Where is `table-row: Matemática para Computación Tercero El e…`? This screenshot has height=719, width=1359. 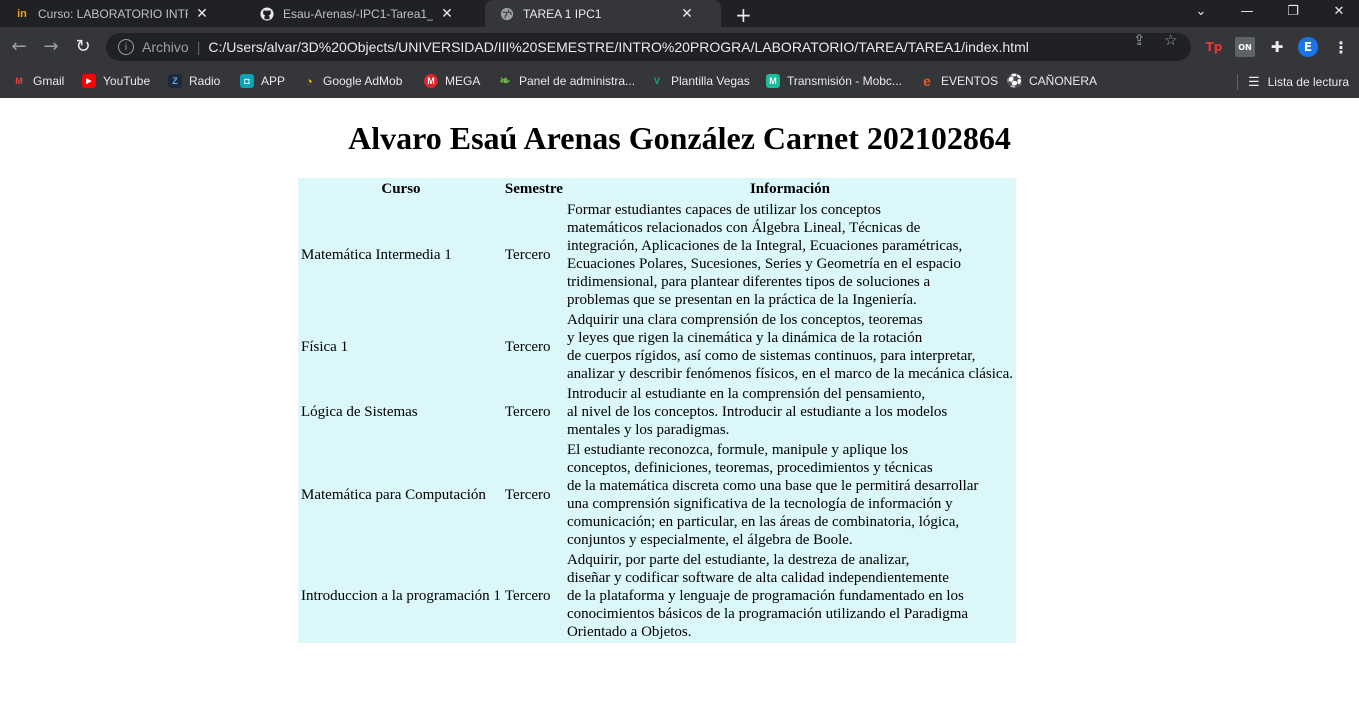
table-row: Matemática para Computación Tercero El e… is located at coordinates (657, 495).